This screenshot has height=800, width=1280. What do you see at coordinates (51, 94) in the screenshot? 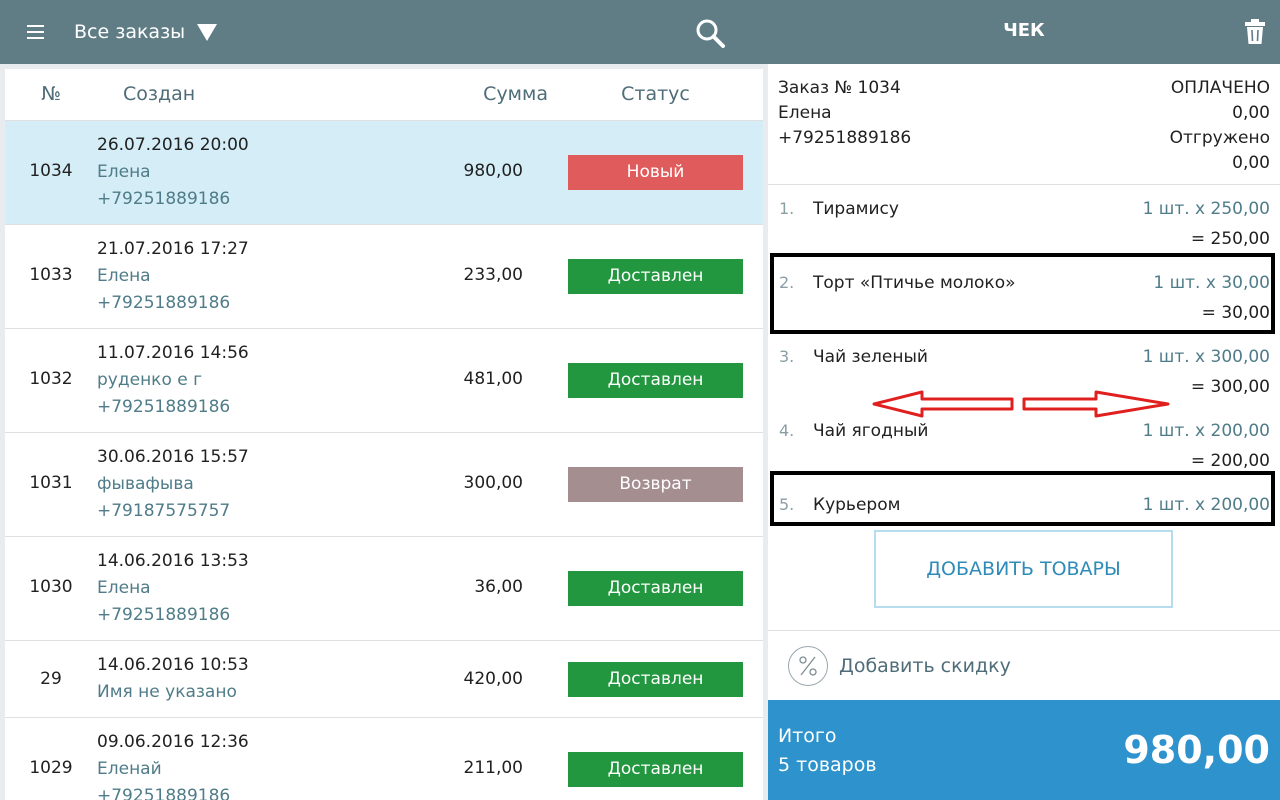
I see `header-num: №` at bounding box center [51, 94].